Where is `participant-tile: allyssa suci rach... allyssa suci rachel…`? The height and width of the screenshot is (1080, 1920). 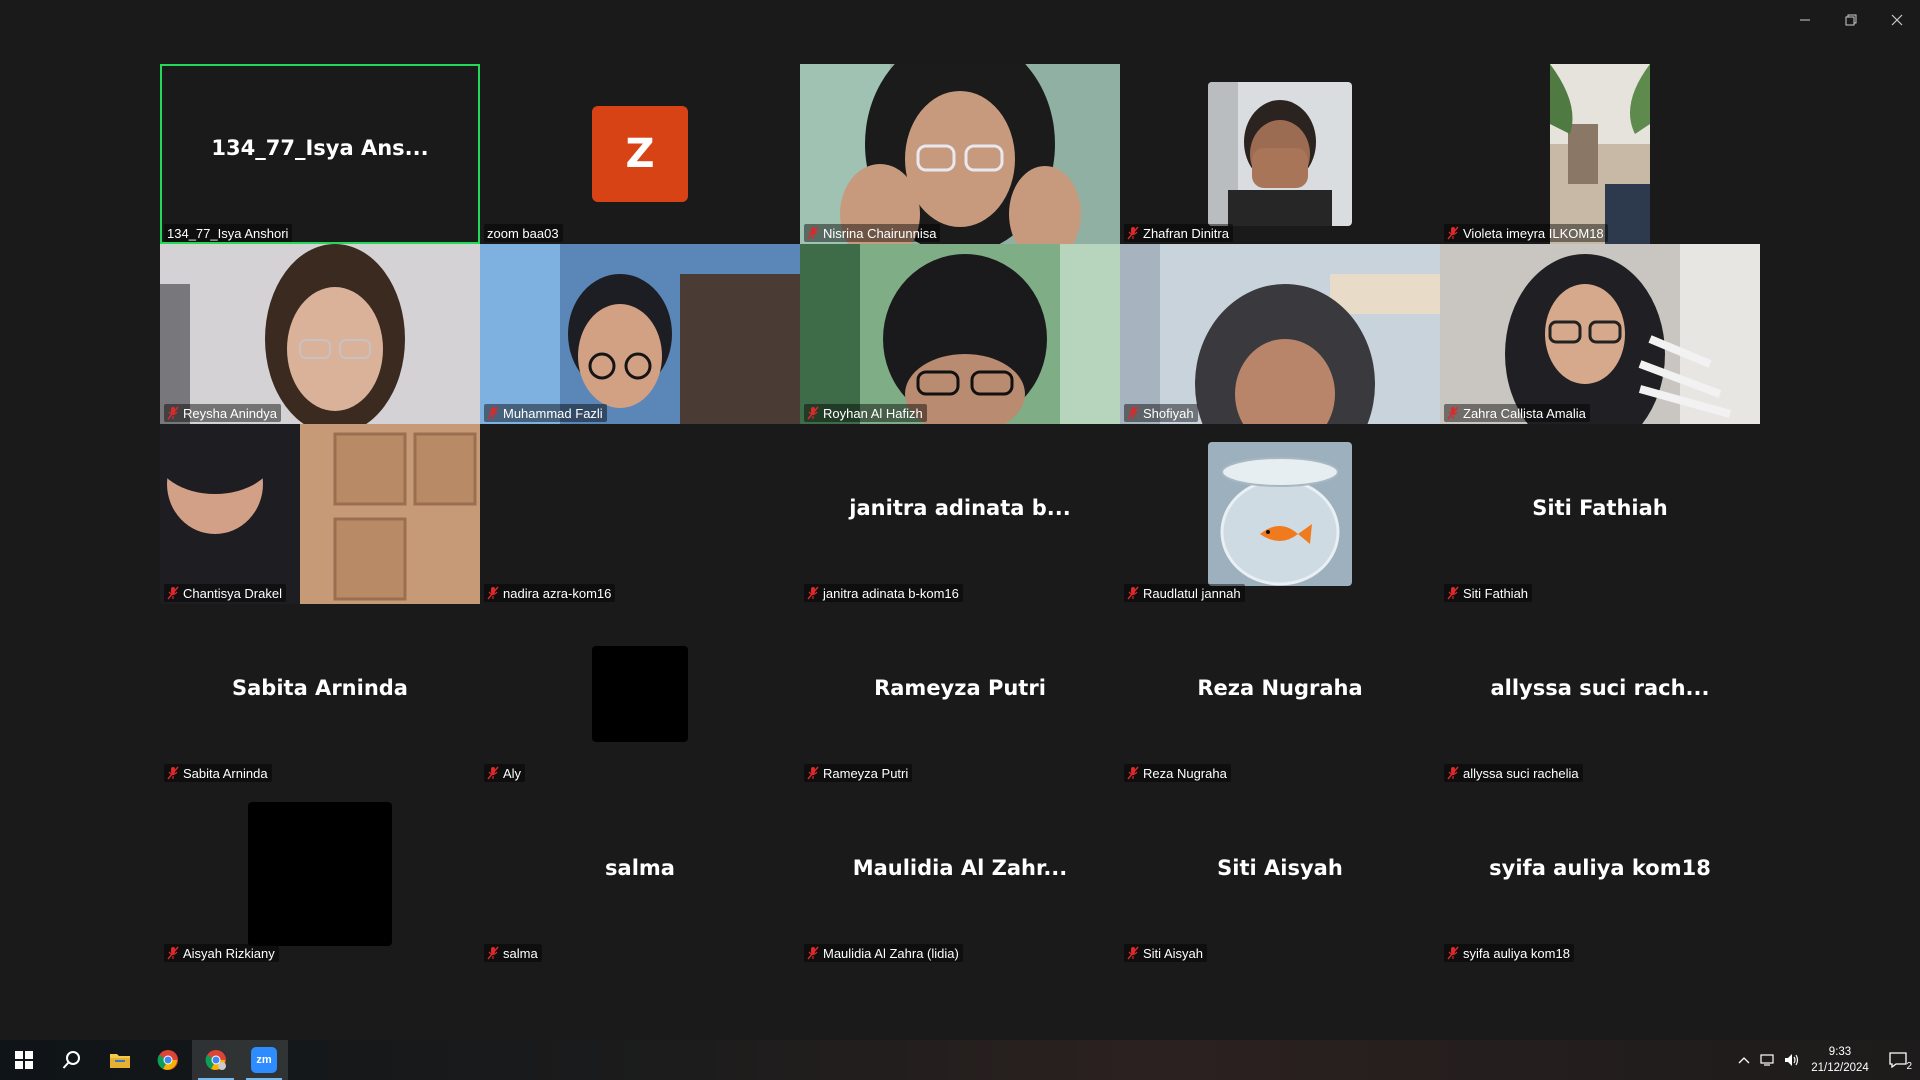 participant-tile: allyssa suci rach... allyssa suci rachel… is located at coordinates (1600, 694).